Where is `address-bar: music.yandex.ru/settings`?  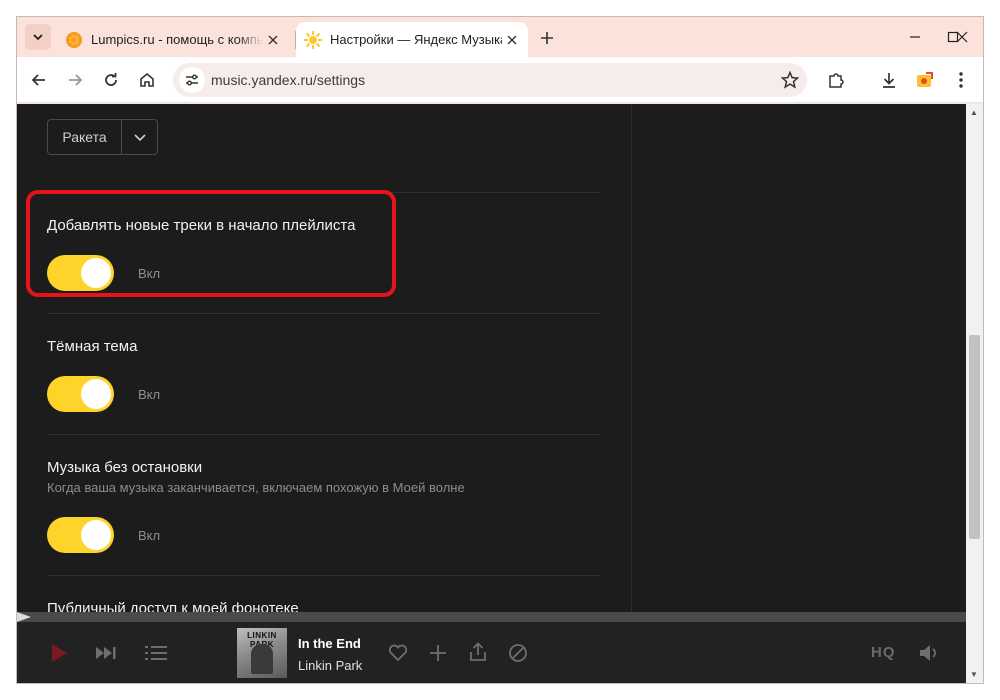
address-bar: music.yandex.ru/settings is located at coordinates (490, 80).